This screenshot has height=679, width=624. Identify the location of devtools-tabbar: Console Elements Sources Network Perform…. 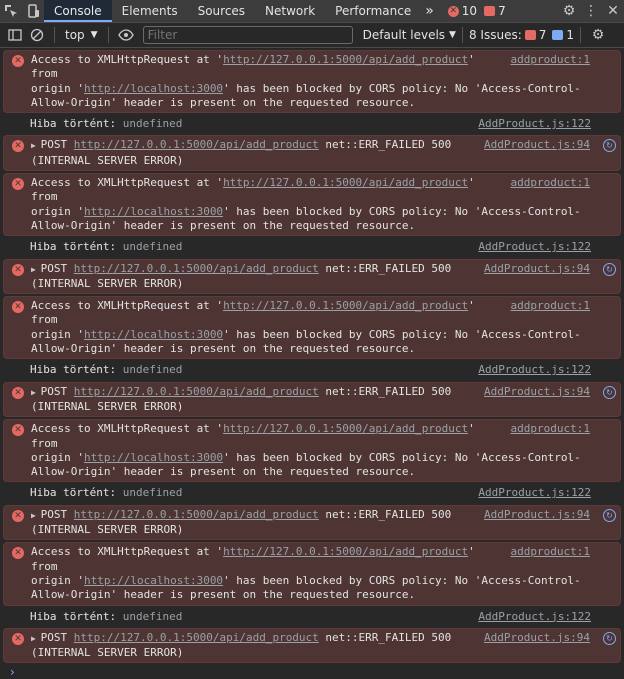
(312, 11).